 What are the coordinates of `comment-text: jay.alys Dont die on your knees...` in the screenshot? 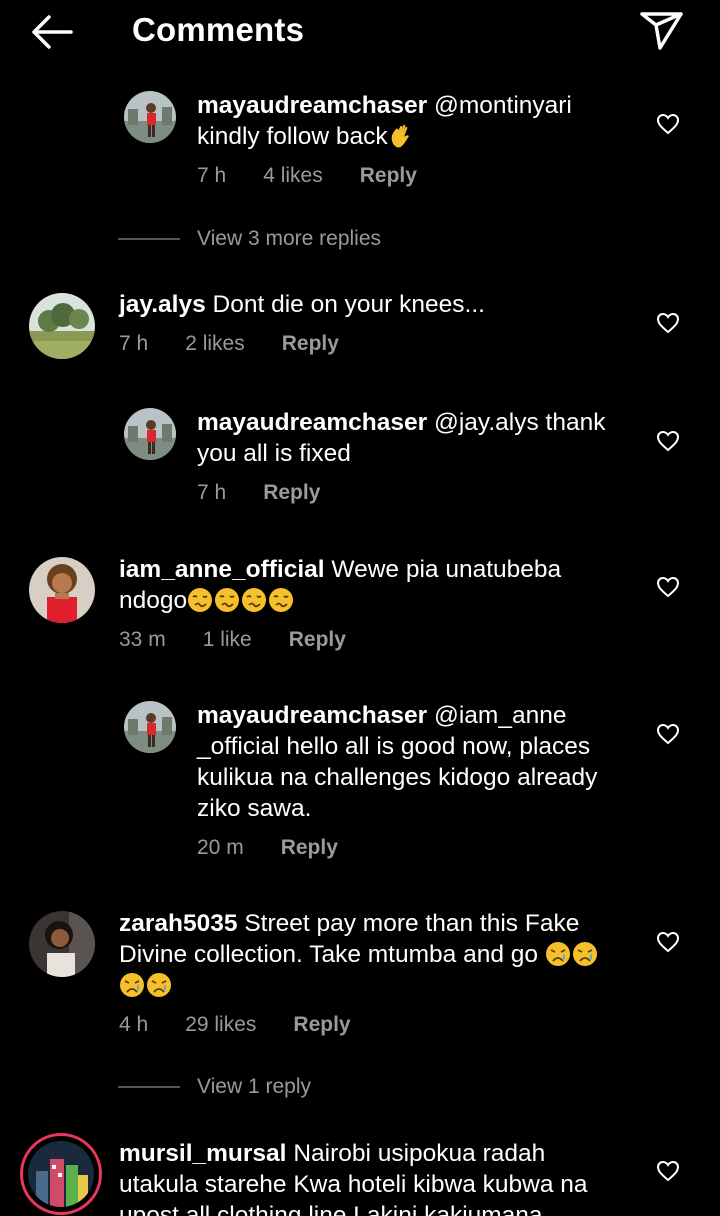 It's located at (379, 304).